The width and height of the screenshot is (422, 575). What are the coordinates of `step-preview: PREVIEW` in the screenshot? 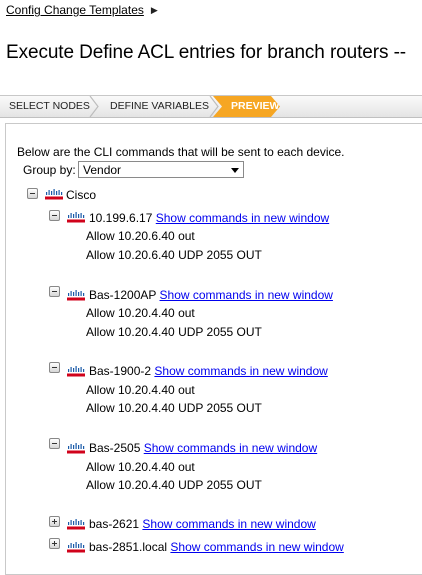 It's located at (246, 106).